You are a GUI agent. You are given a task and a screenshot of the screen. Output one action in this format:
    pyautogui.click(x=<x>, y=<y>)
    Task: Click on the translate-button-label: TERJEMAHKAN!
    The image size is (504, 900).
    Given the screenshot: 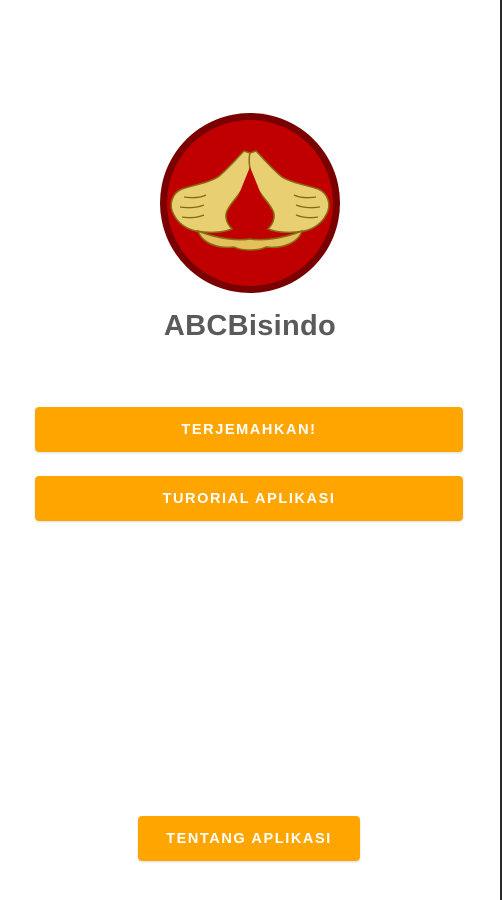 What is the action you would take?
    pyautogui.click(x=249, y=429)
    